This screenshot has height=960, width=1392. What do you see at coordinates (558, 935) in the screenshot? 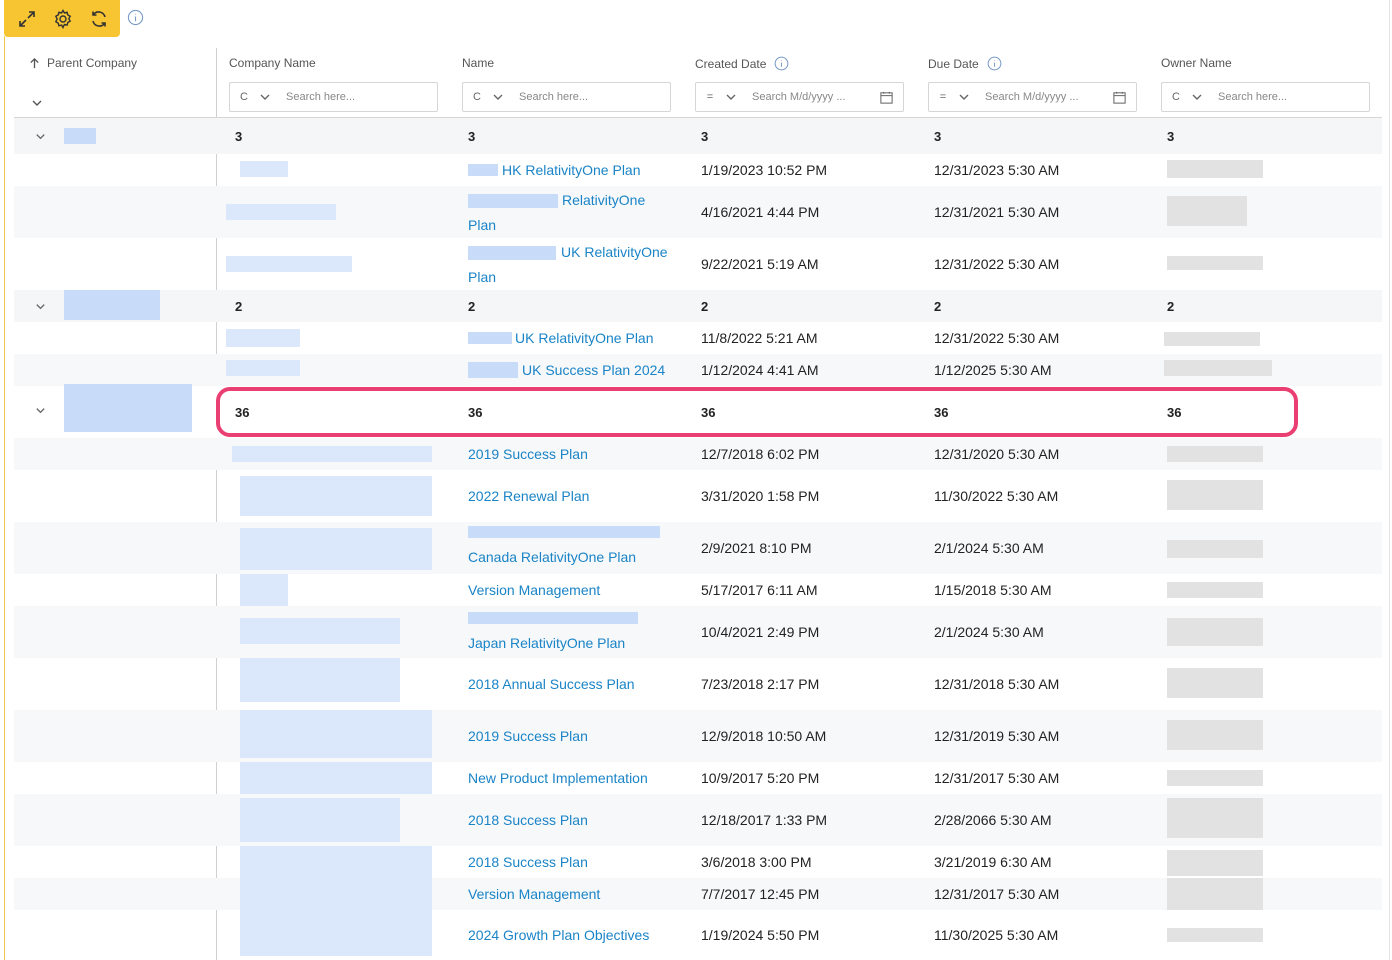
I see `plan-name-link: 2024 Growth Plan Objectives` at bounding box center [558, 935].